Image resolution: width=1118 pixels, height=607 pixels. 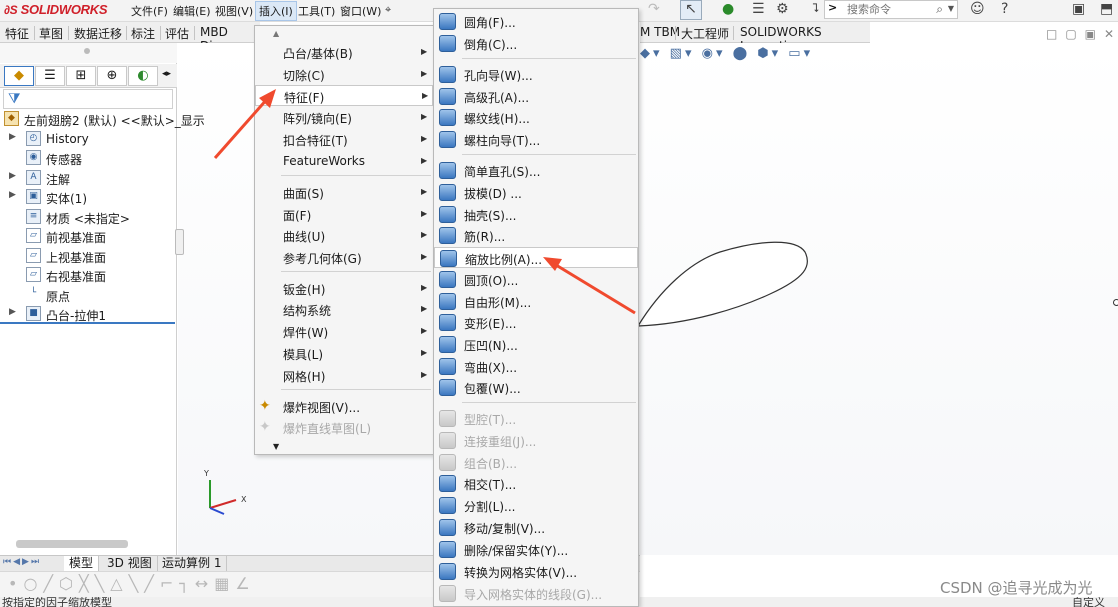 What do you see at coordinates (939, 9) in the screenshot?
I see `search-icon: ⌕` at bounding box center [939, 9].